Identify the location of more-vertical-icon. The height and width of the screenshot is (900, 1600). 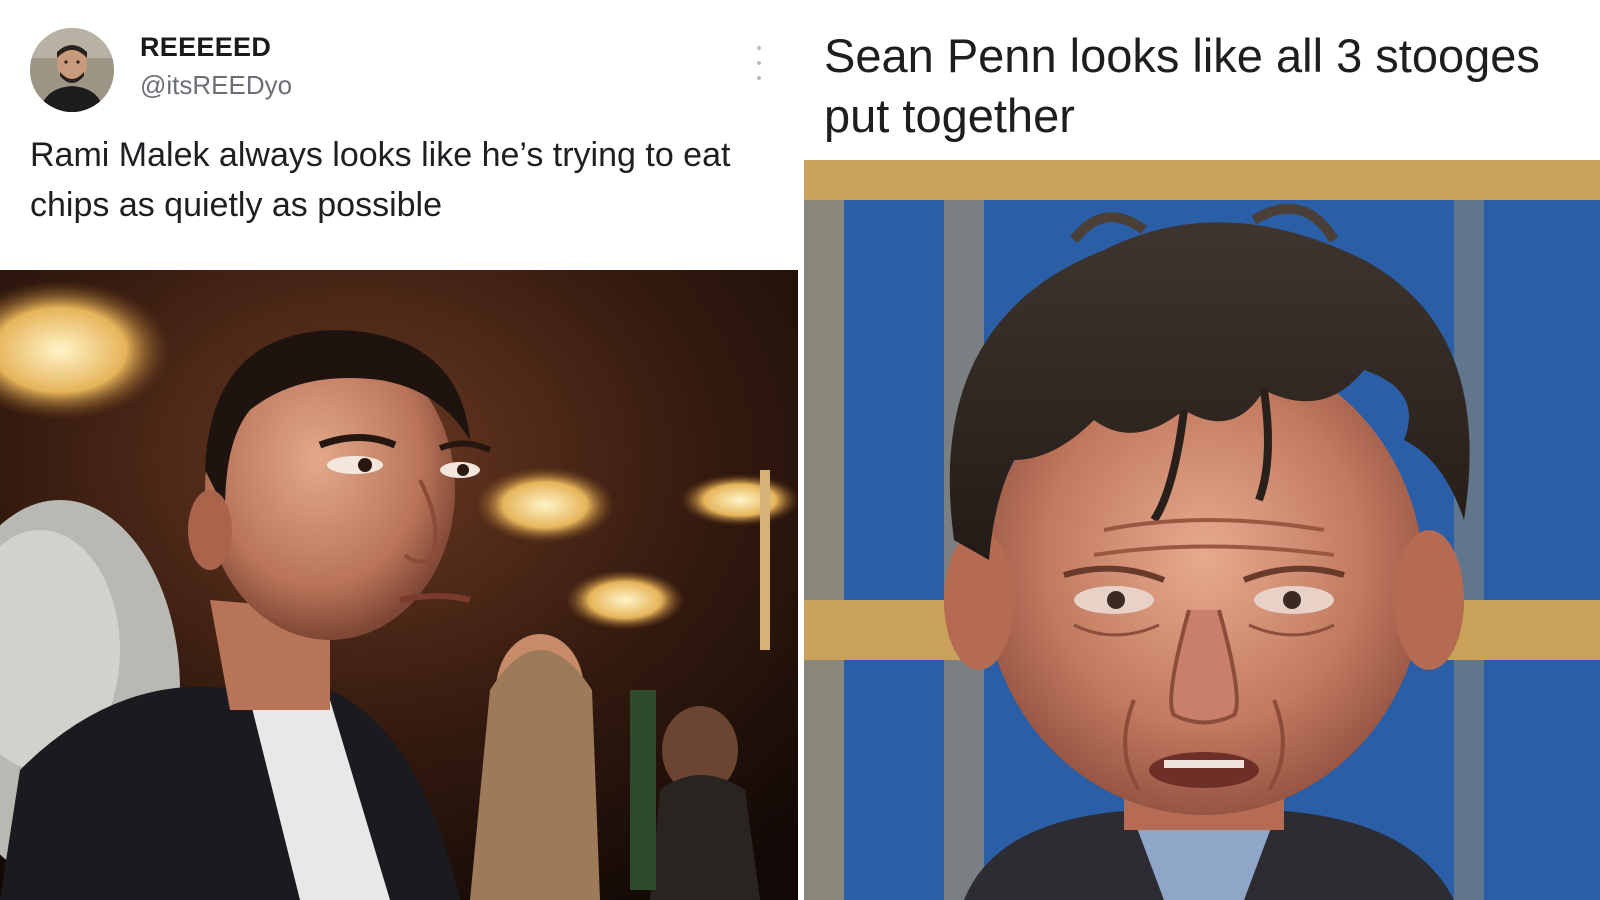
(759, 63).